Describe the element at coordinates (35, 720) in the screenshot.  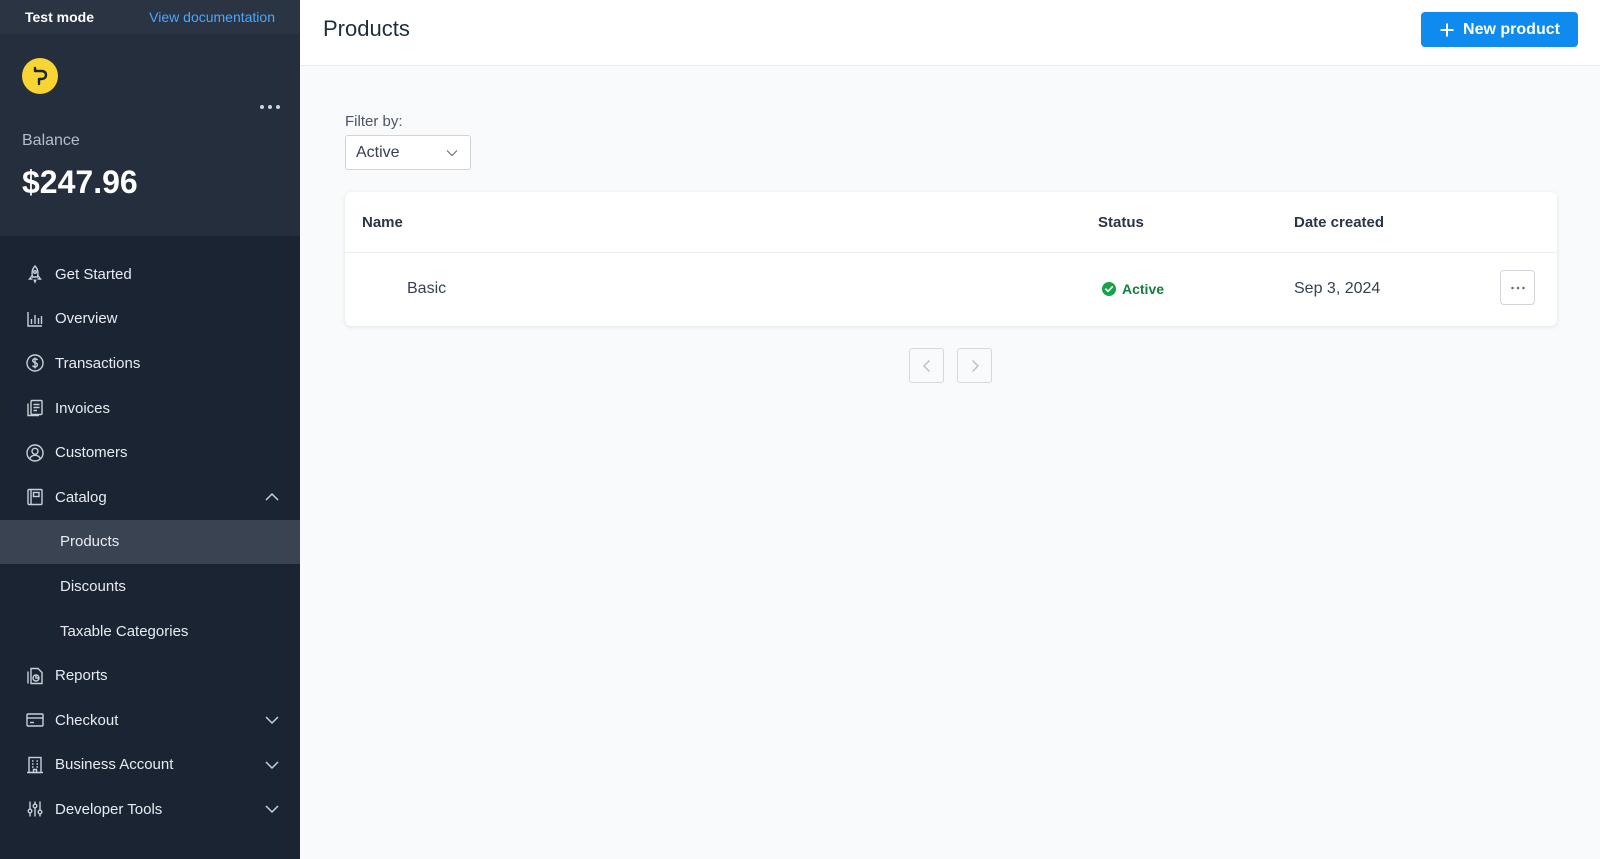
I see `credit-card-icon` at that location.